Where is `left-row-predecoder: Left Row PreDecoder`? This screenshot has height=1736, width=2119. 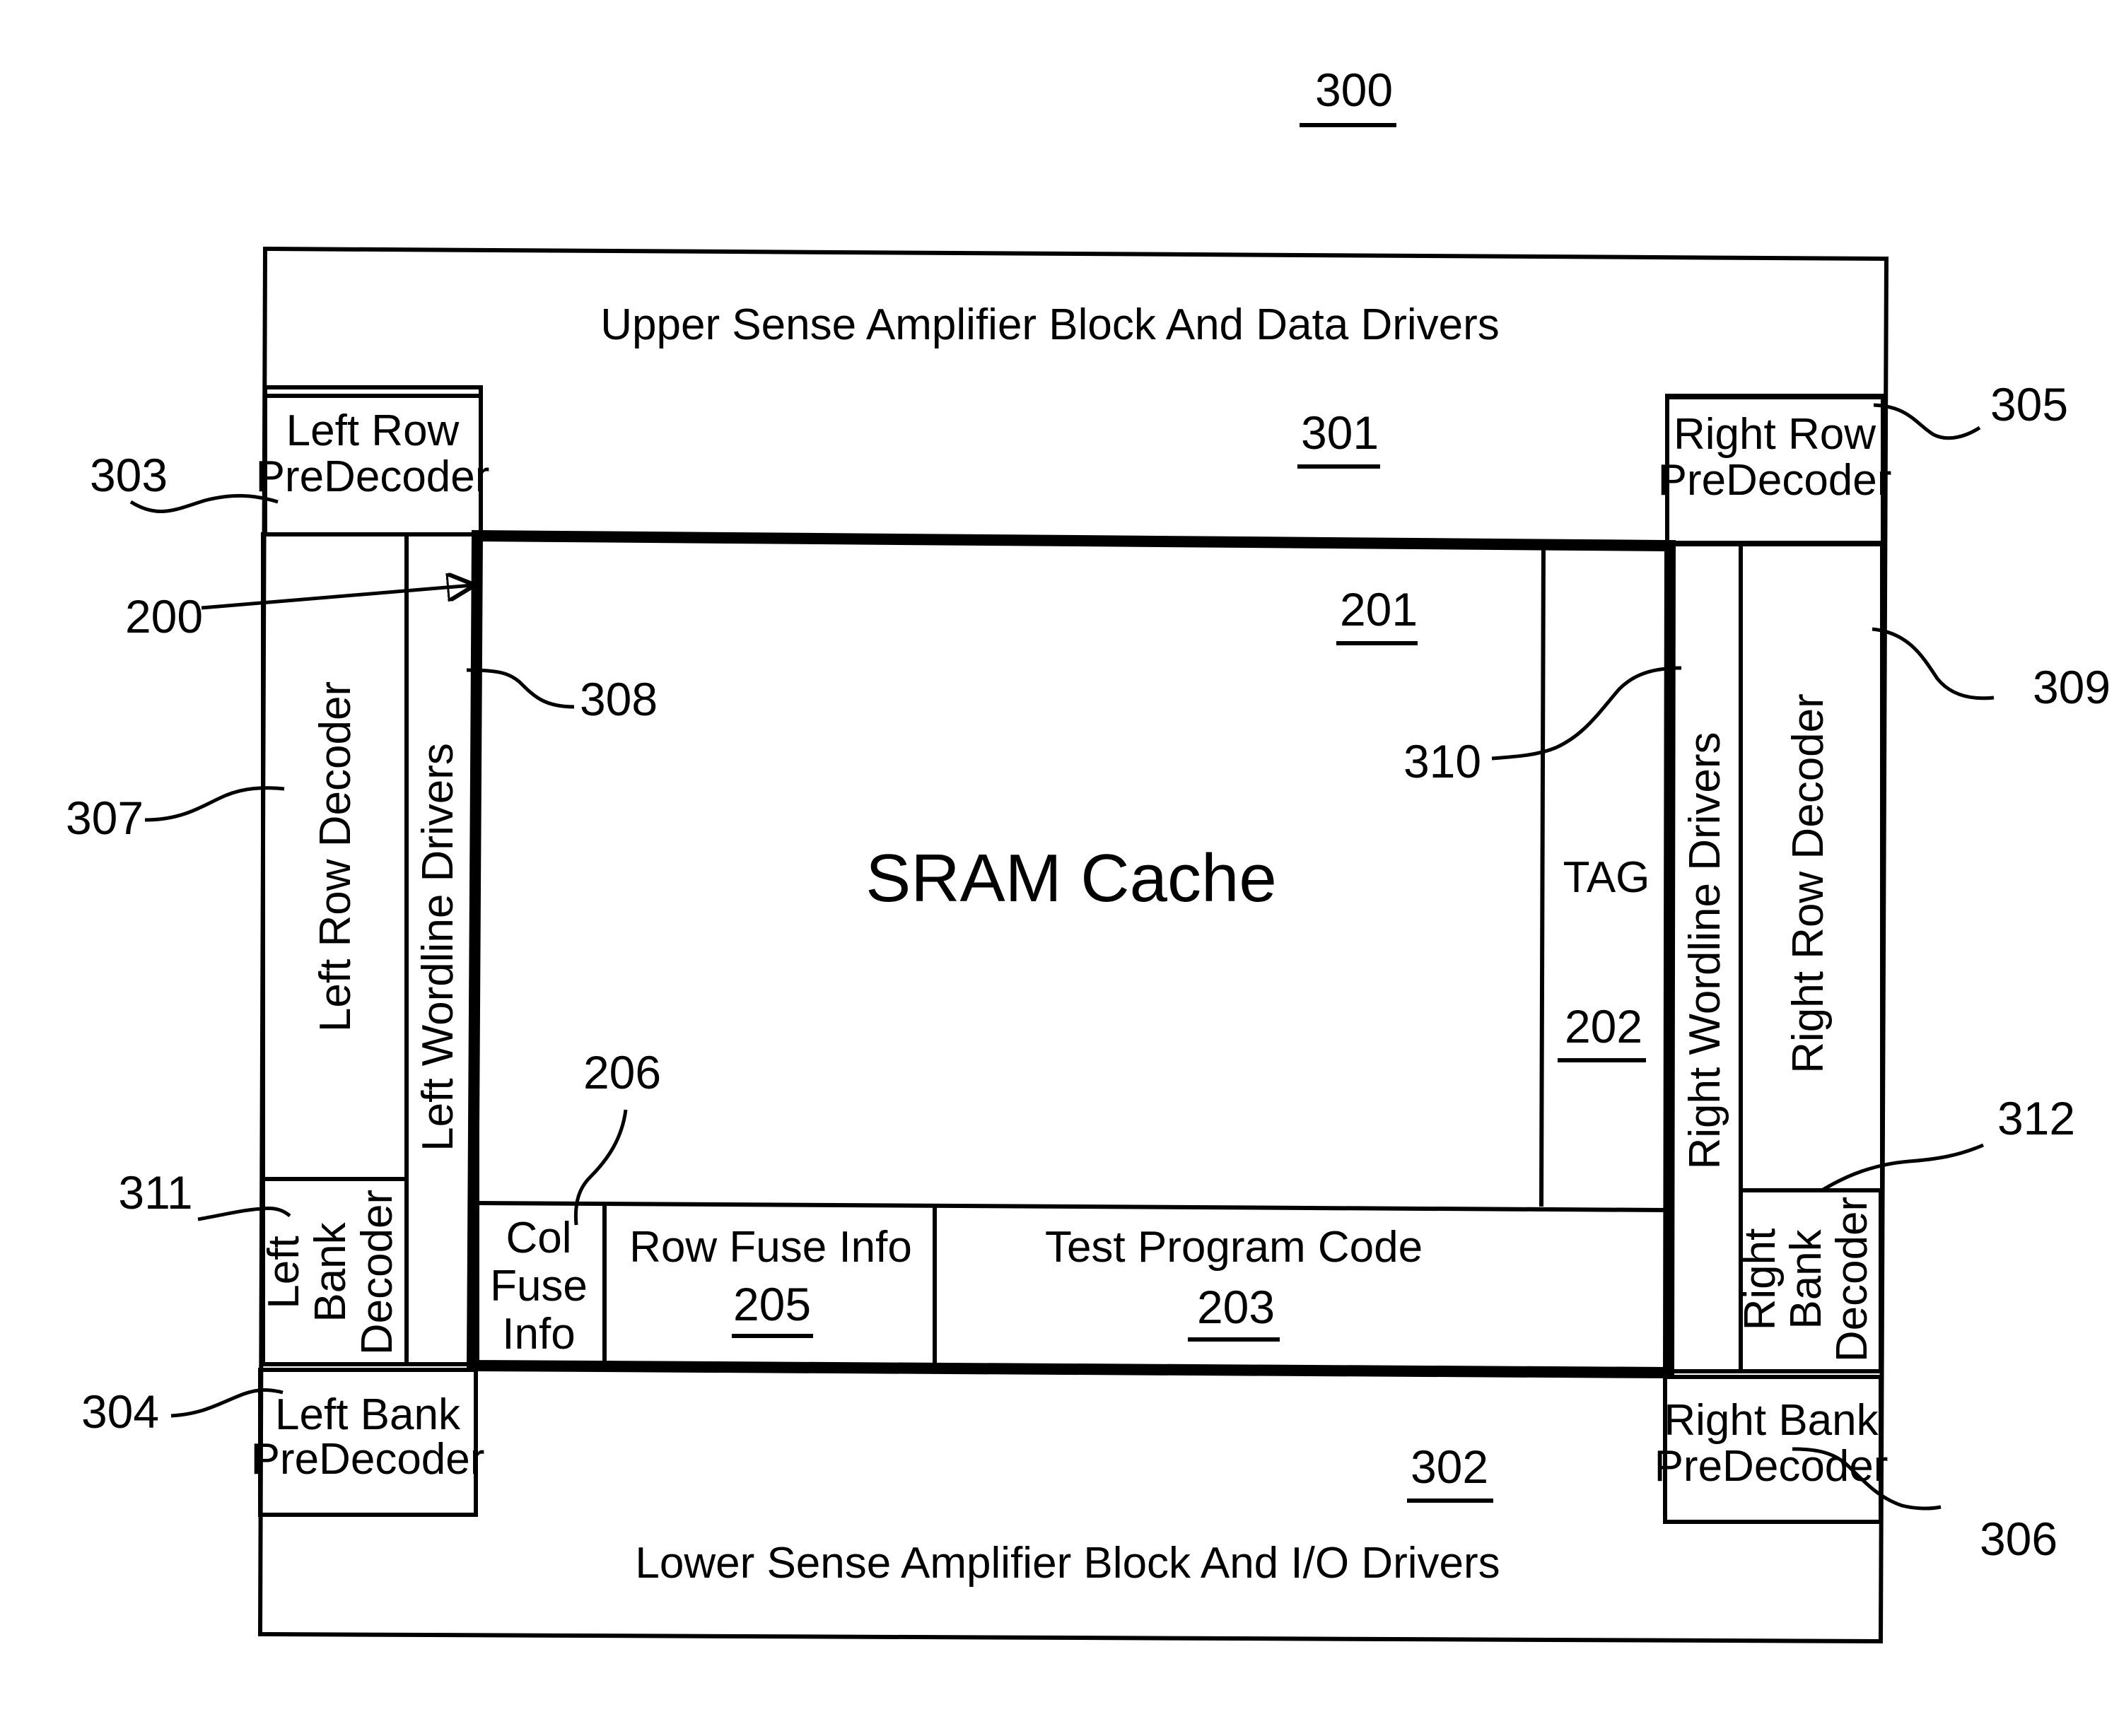 left-row-predecoder: Left Row PreDecoder is located at coordinates (373, 460).